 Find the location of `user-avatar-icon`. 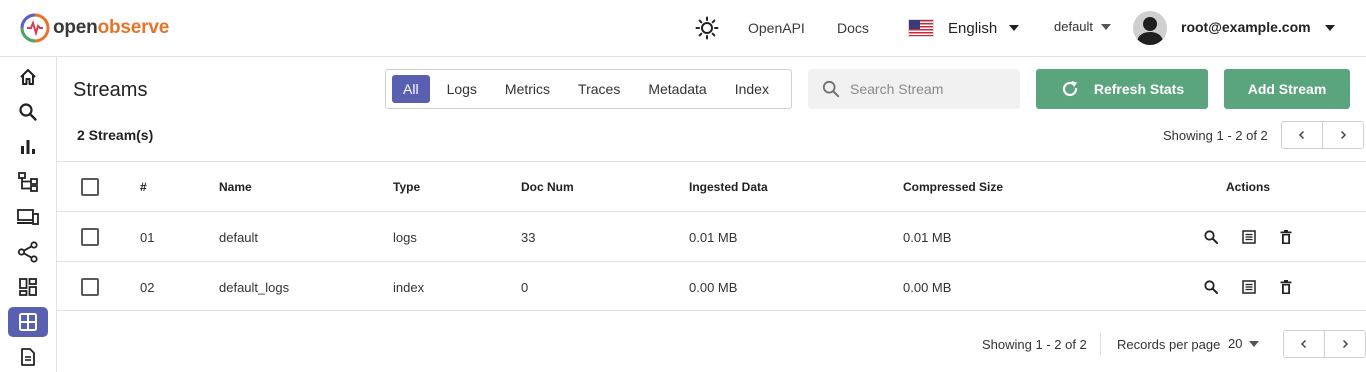

user-avatar-icon is located at coordinates (1150, 31).